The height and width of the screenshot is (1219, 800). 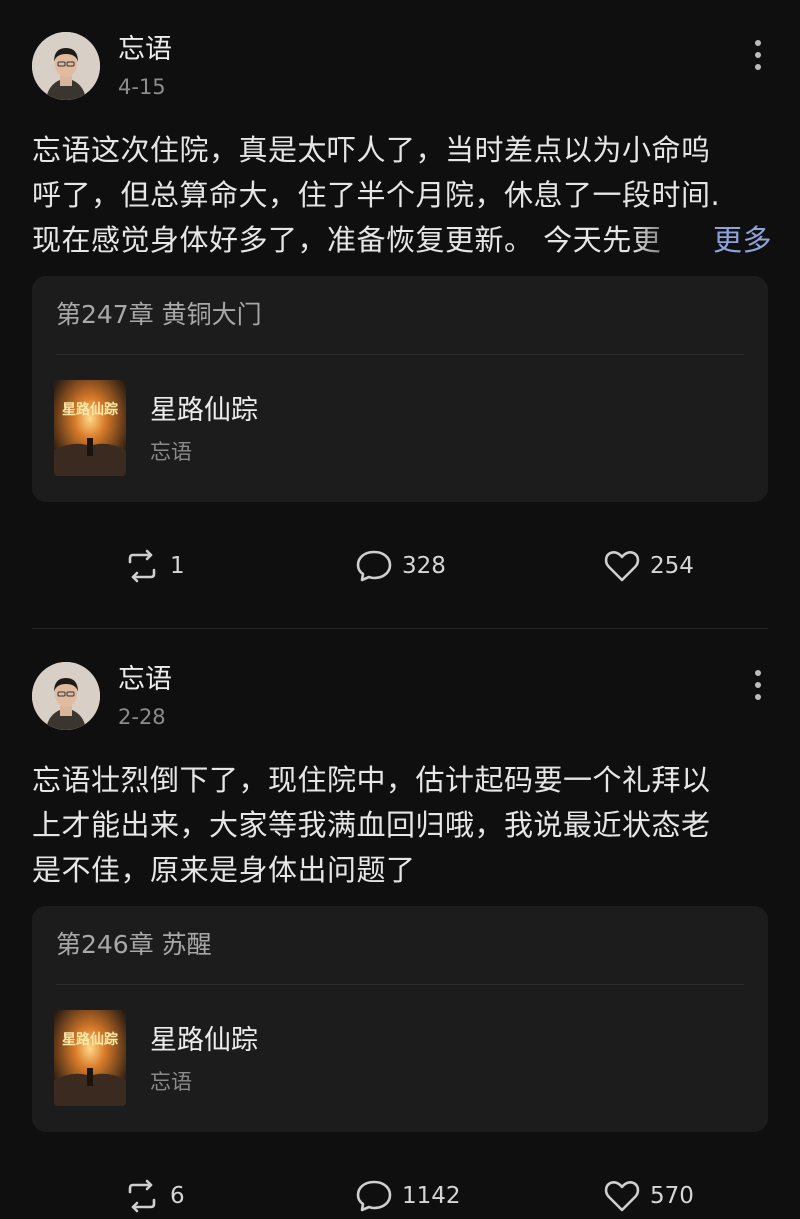 What do you see at coordinates (371, 825) in the screenshot?
I see `post-text-line: 上才能出来，大家等我满血回归哦，我说最近状态老` at bounding box center [371, 825].